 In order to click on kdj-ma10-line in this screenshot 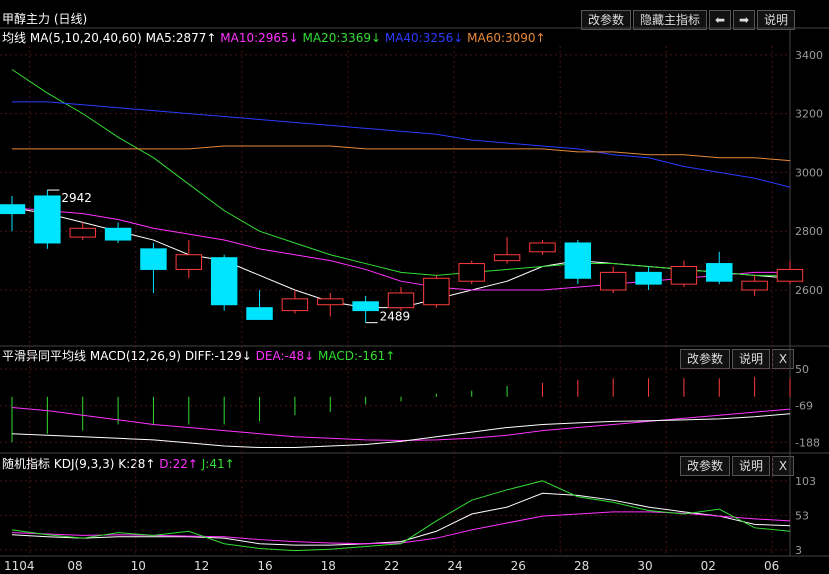, I will do `click(401, 528)`.